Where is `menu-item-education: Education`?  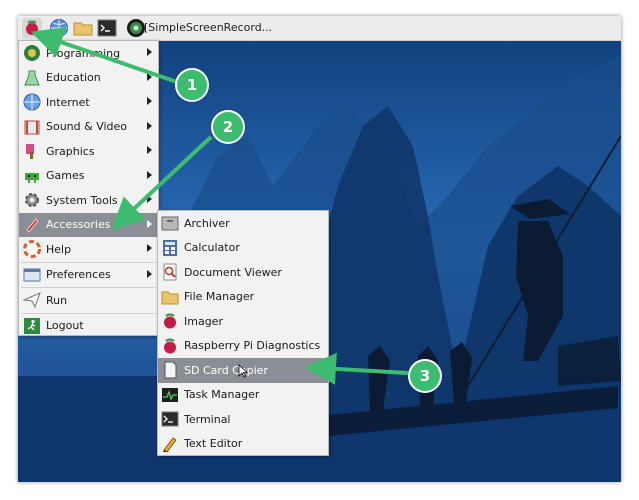
menu-item-education: Education is located at coordinates (88, 78).